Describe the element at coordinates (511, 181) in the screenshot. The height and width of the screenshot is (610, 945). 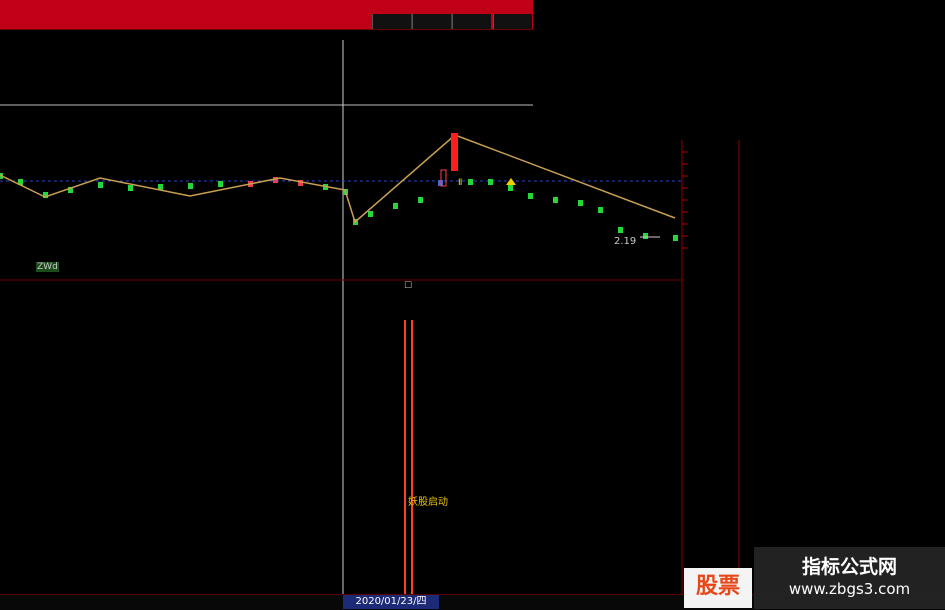
I see `signal-arrow` at that location.